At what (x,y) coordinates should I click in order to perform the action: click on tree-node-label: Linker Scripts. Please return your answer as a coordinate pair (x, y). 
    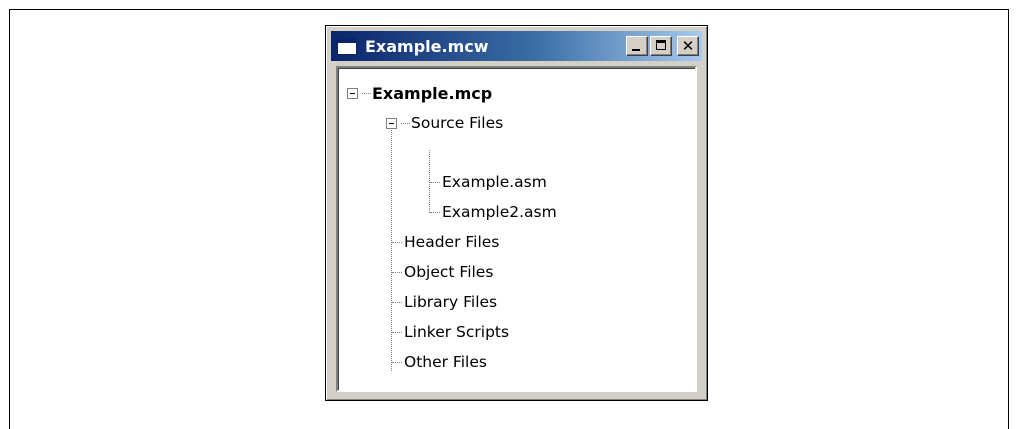
    Looking at the image, I should click on (457, 332).